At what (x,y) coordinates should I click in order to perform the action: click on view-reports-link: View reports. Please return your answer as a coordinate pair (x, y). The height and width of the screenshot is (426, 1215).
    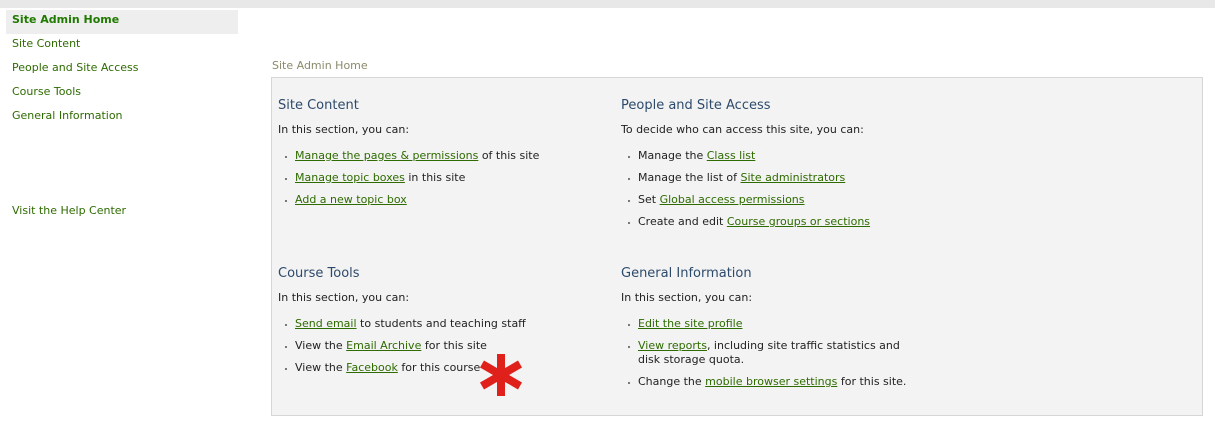
    Looking at the image, I should click on (672, 345).